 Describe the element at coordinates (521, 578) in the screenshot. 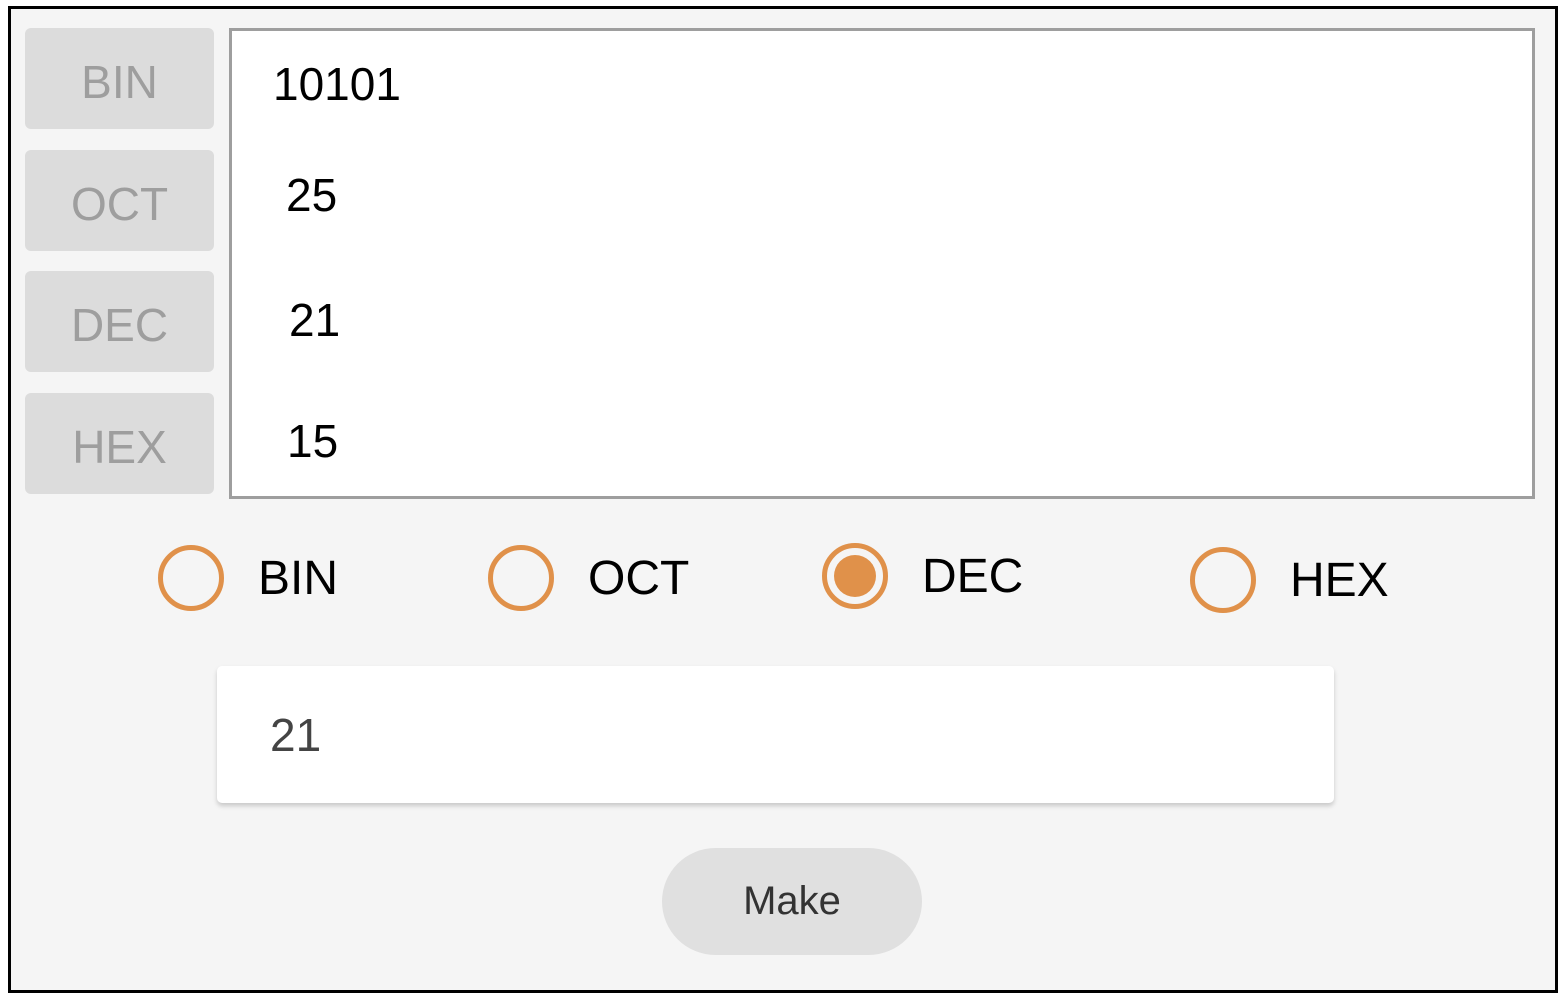

I see `radio-oct-circle` at that location.